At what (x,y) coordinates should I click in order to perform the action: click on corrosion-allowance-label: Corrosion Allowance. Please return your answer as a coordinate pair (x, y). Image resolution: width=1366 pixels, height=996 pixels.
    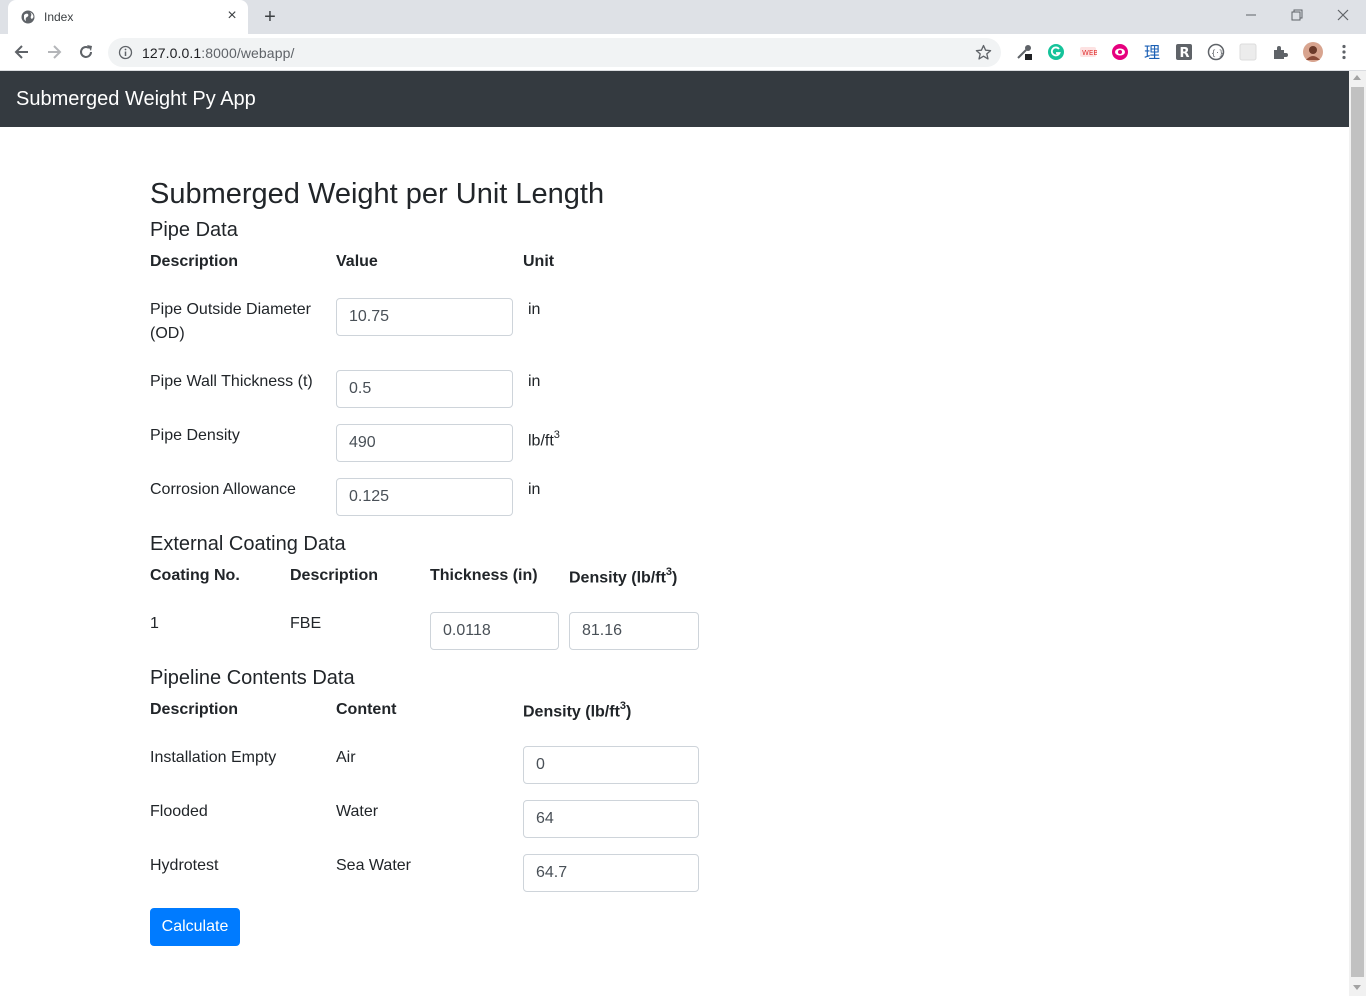
    Looking at the image, I should click on (223, 489).